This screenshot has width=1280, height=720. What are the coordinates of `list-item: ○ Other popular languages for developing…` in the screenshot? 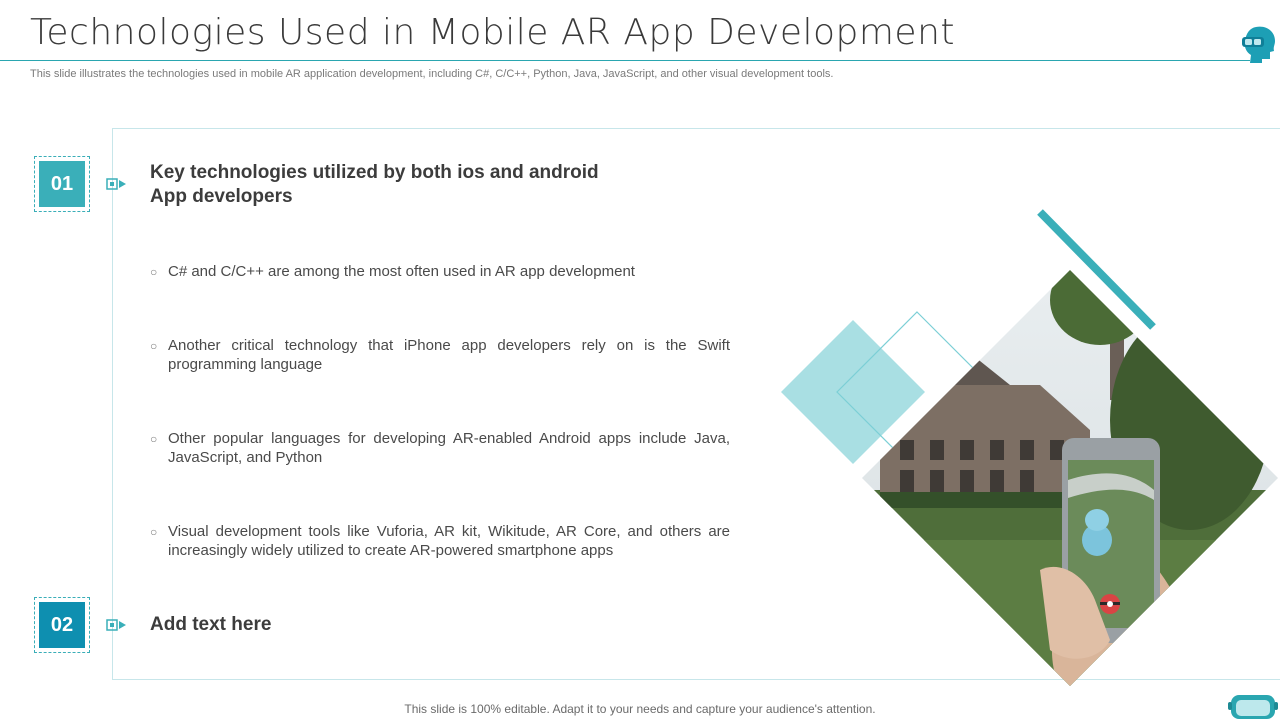 It's located at (440, 448).